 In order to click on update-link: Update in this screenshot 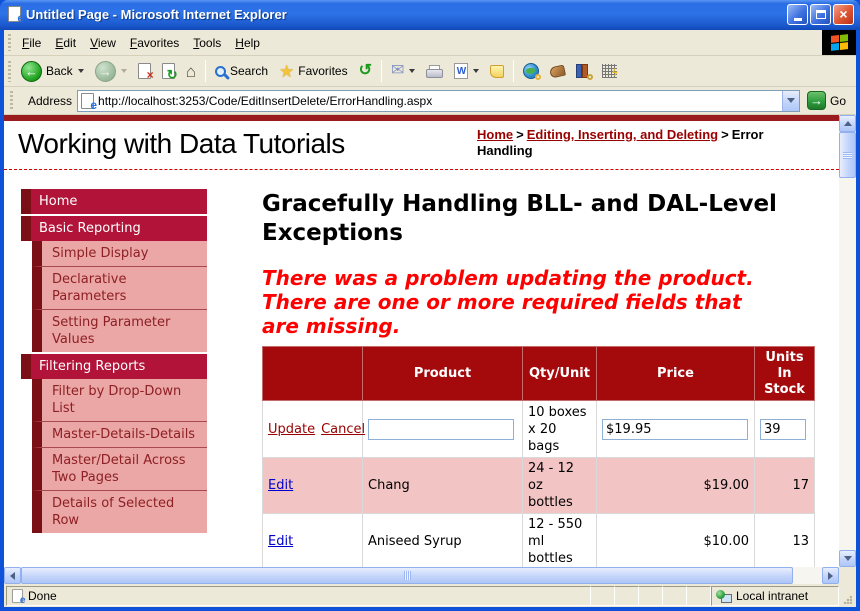, I will do `click(291, 429)`.